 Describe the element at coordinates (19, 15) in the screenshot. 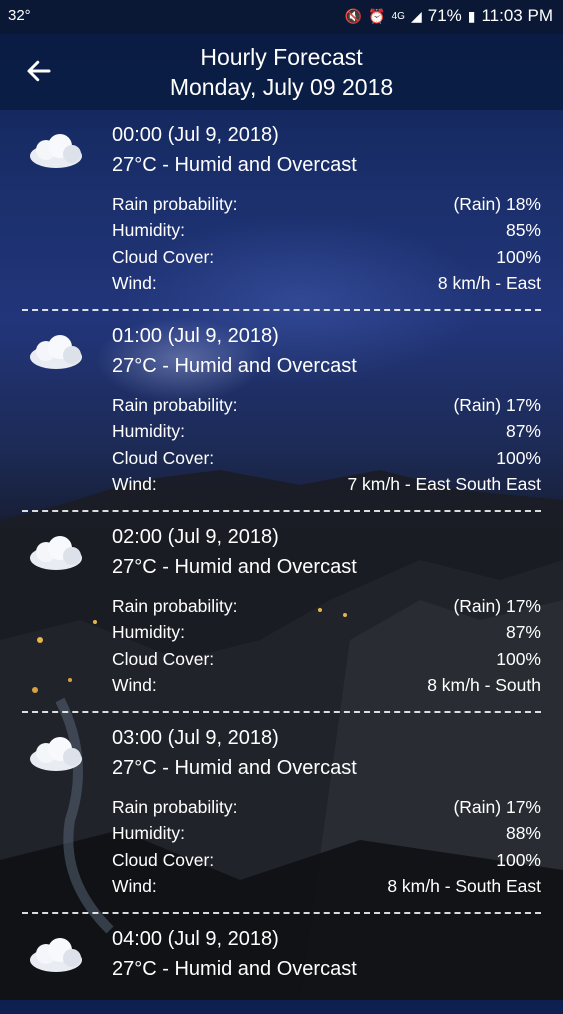

I see `status-temperature: 32°` at that location.